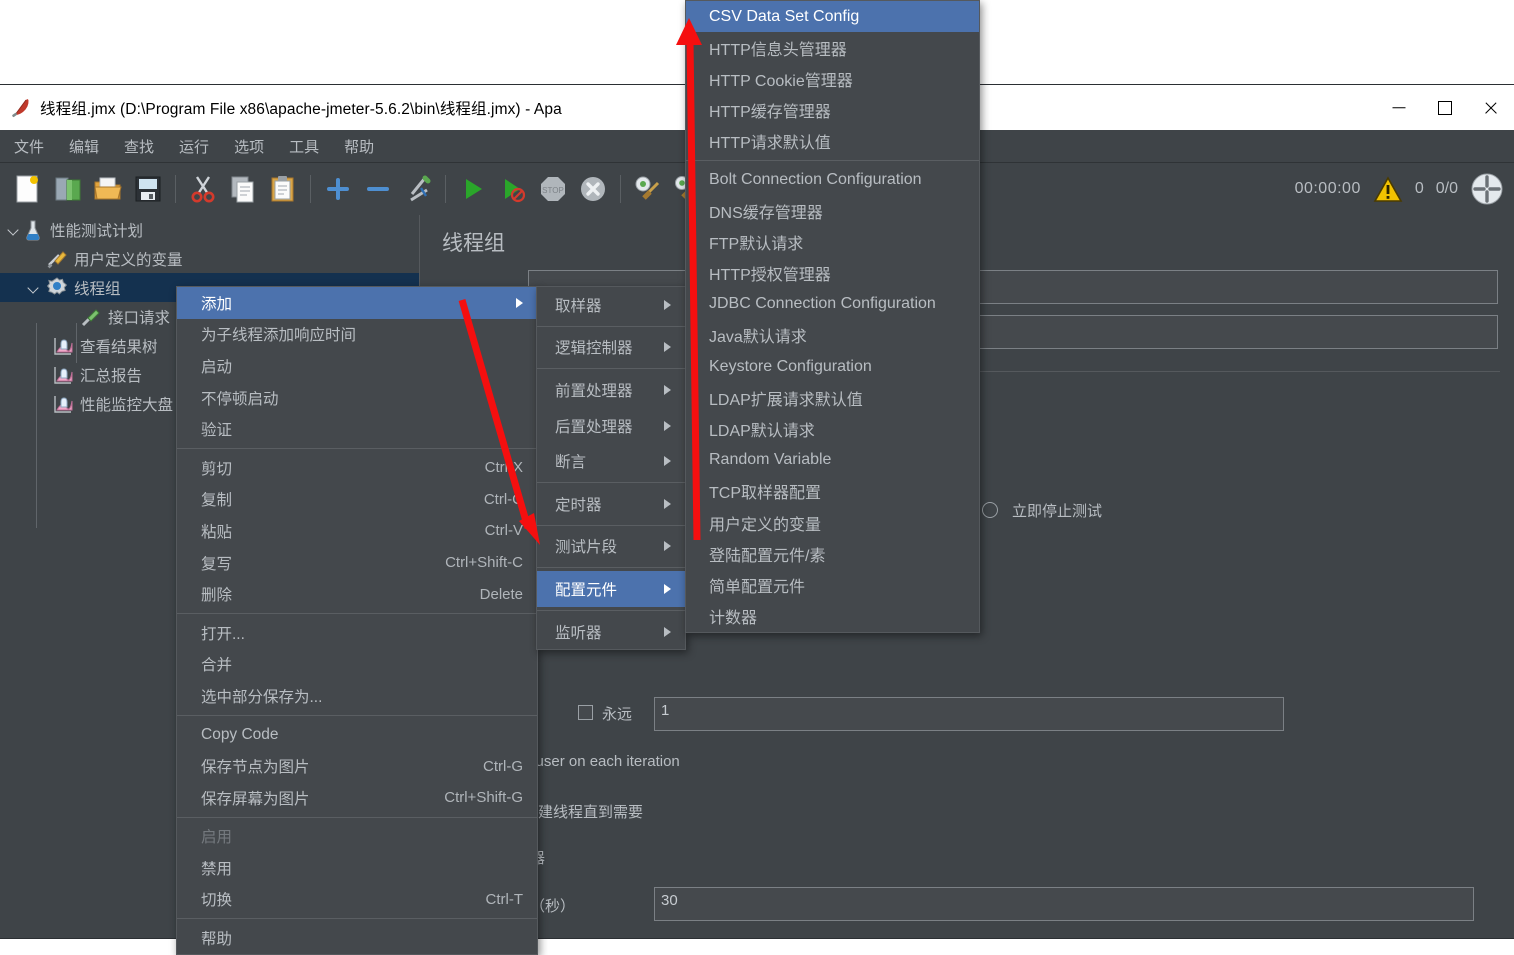 This screenshot has width=1514, height=955. I want to click on svg-text: STOP, so click(553, 190).